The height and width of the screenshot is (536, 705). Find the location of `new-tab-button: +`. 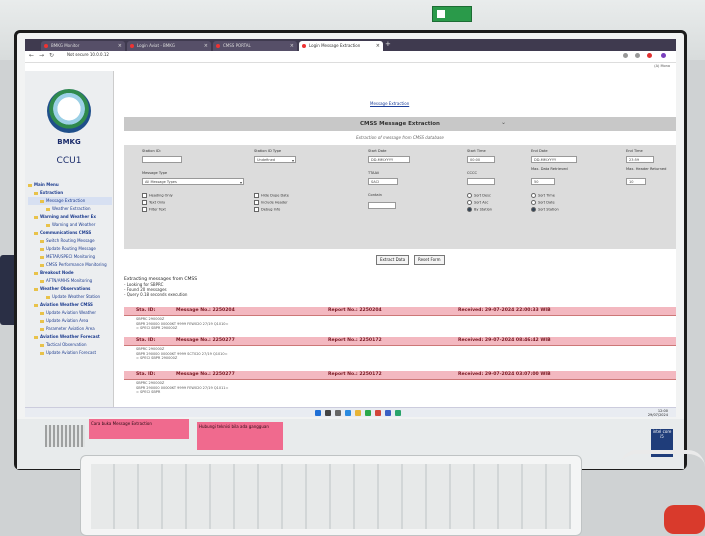

new-tab-button: + is located at coordinates (388, 44).